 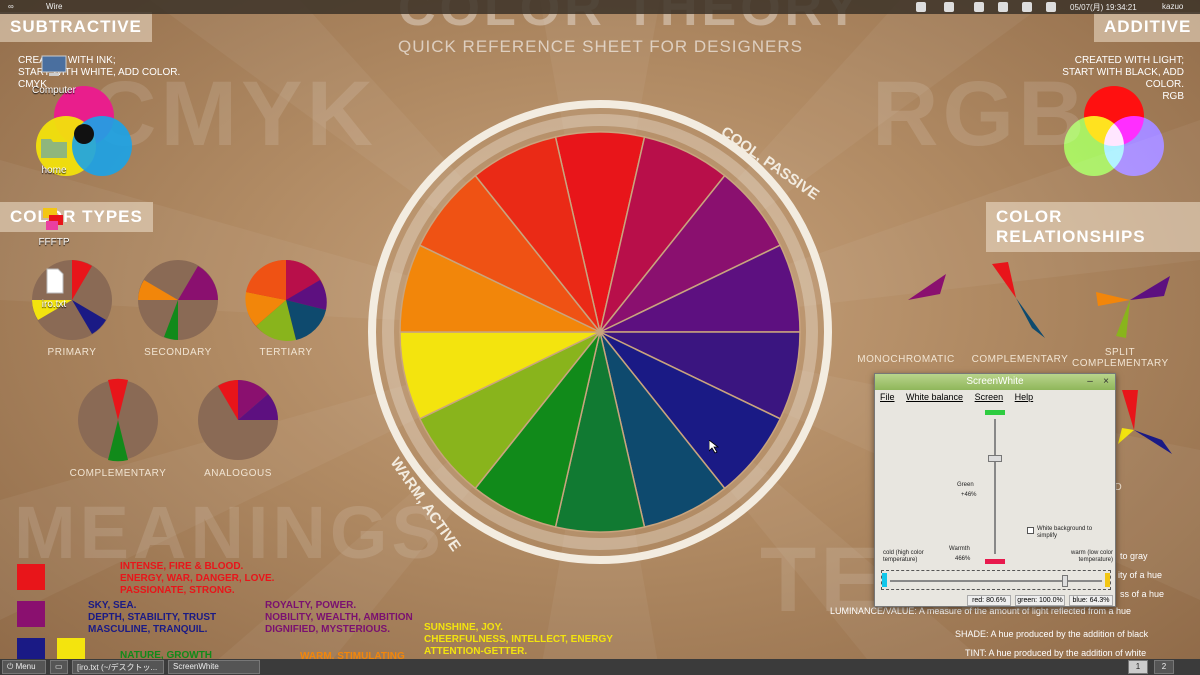 I want to click on term-line-1: to gray, so click(x=1134, y=556).